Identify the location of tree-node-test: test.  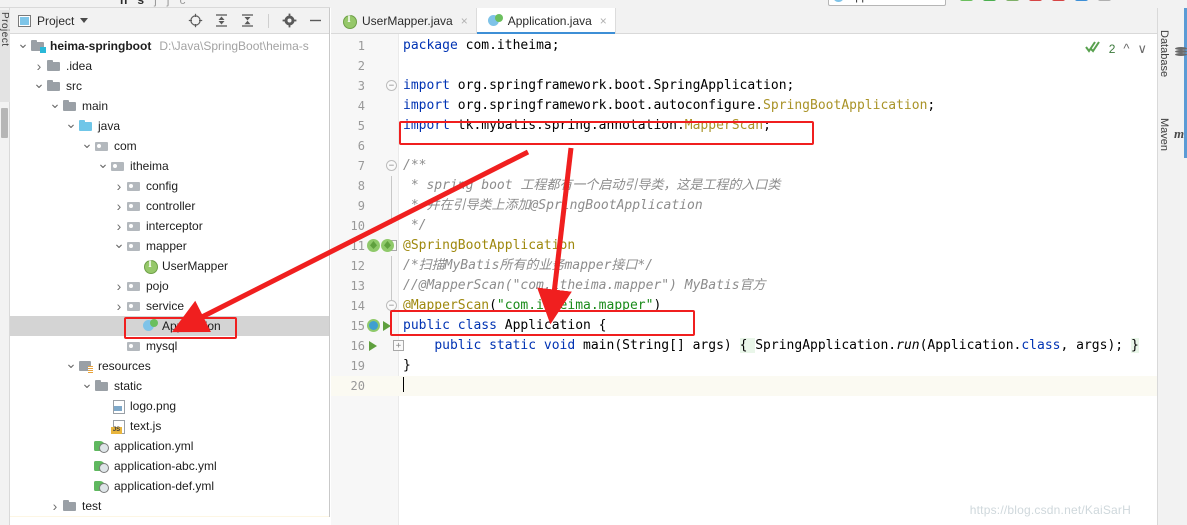
(169, 506).